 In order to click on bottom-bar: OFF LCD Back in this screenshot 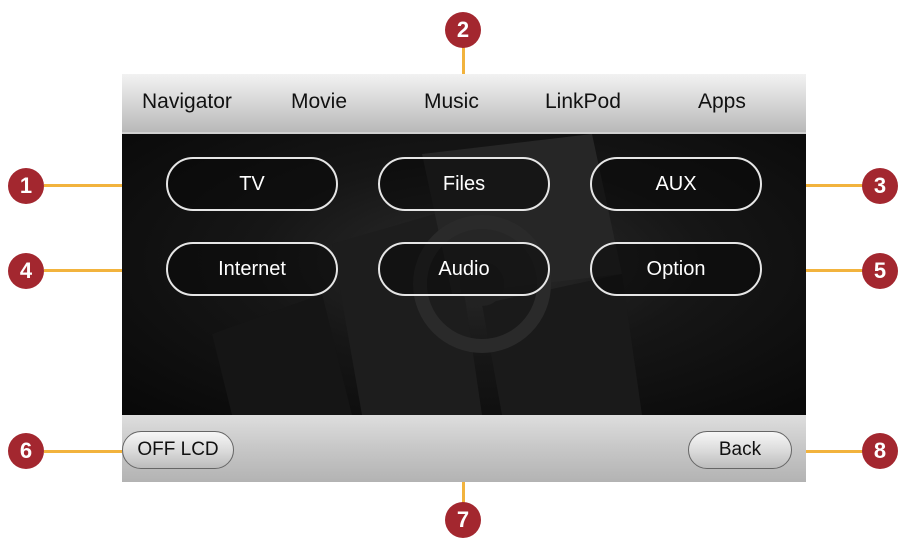, I will do `click(464, 448)`.